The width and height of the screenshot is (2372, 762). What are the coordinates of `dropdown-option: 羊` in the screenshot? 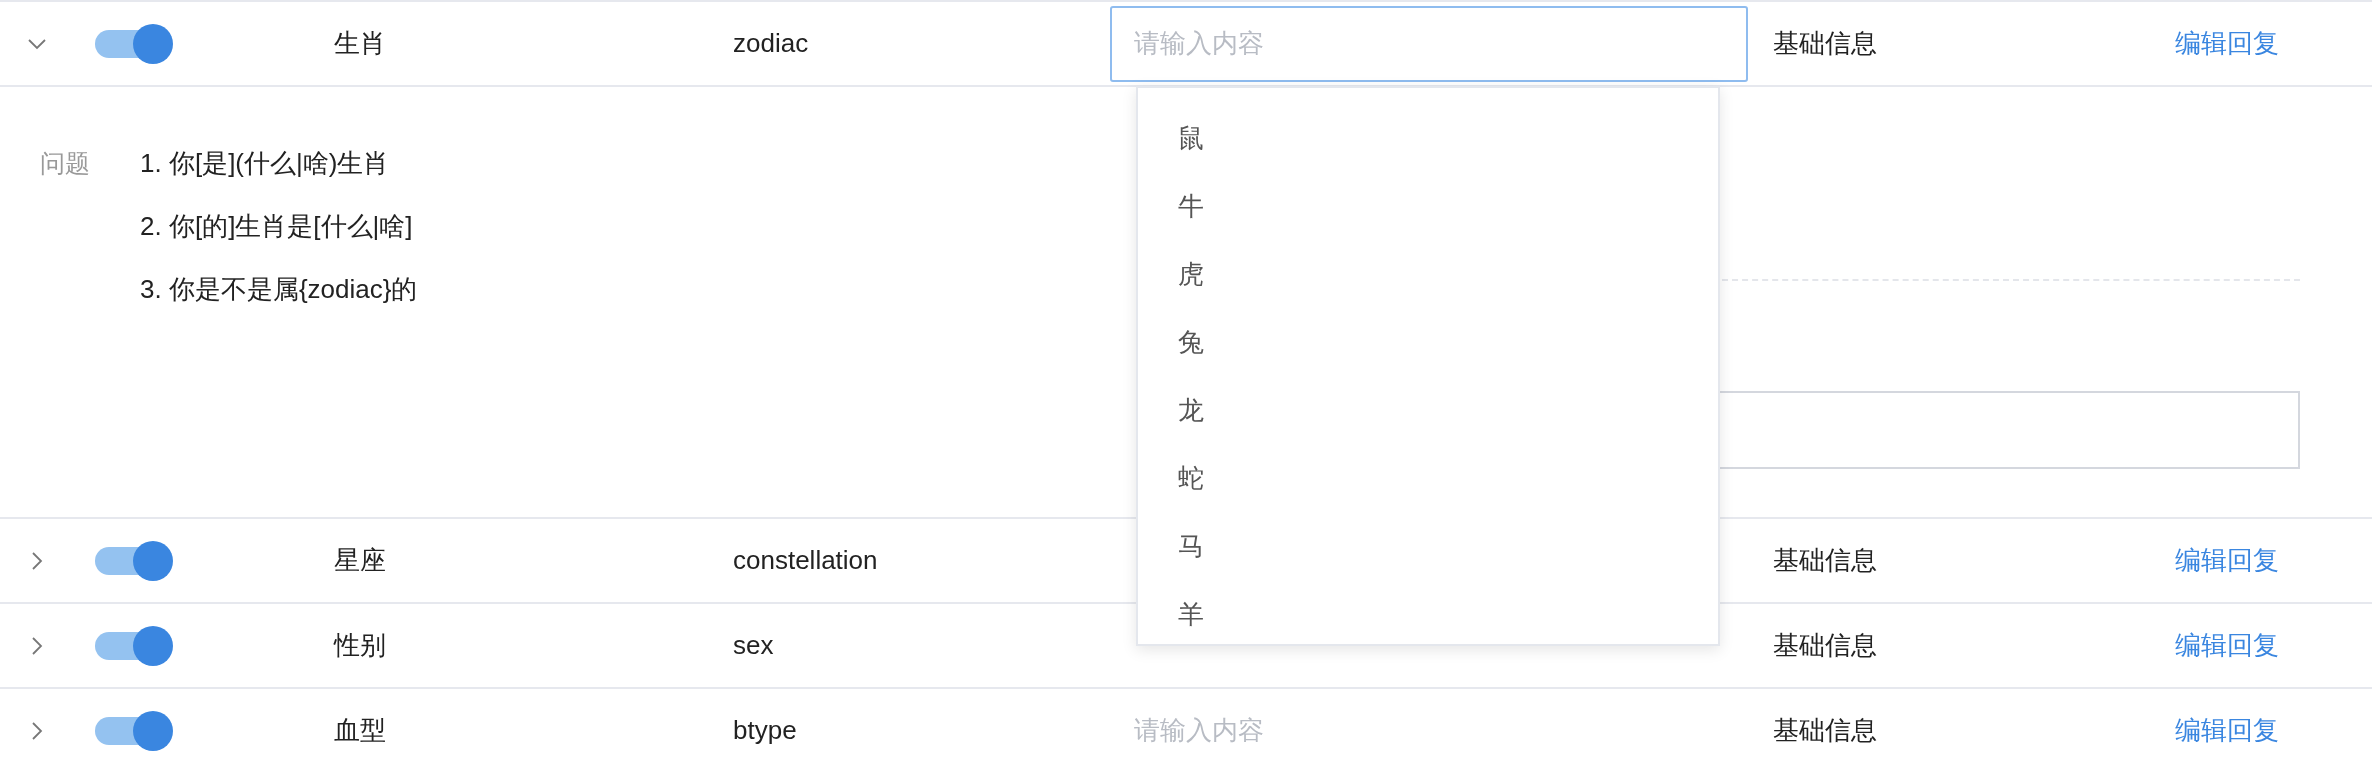 It's located at (1428, 612).